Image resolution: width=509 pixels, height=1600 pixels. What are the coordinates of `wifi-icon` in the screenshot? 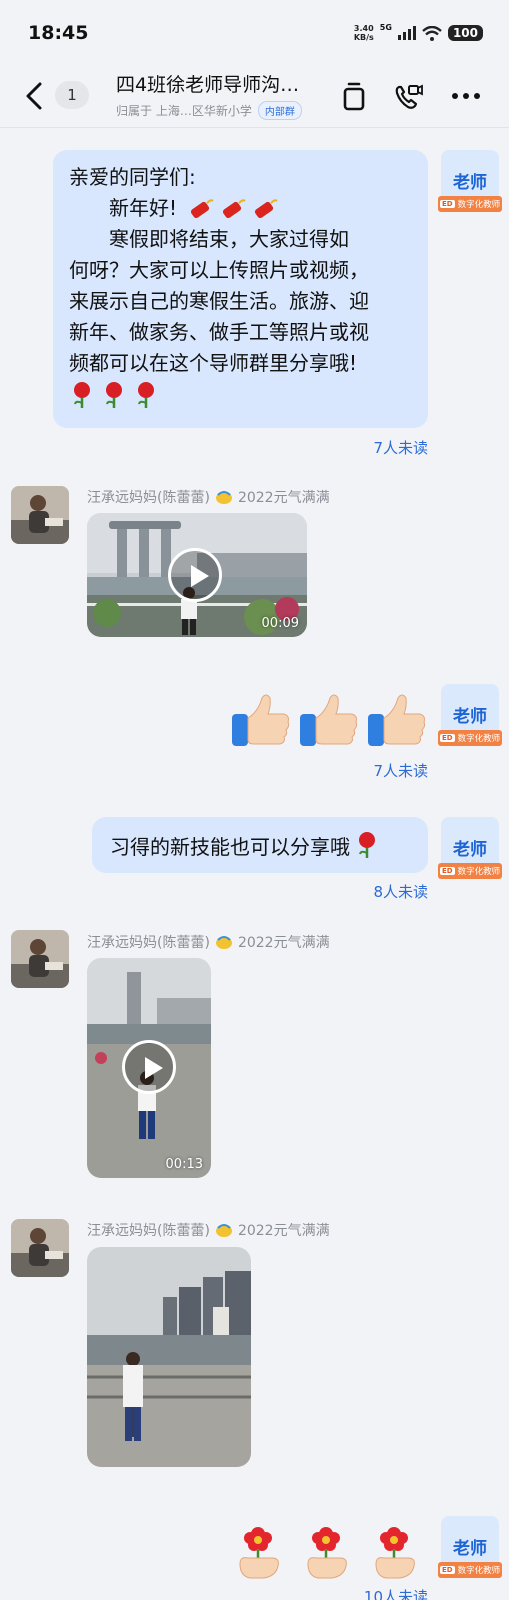 It's located at (432, 33).